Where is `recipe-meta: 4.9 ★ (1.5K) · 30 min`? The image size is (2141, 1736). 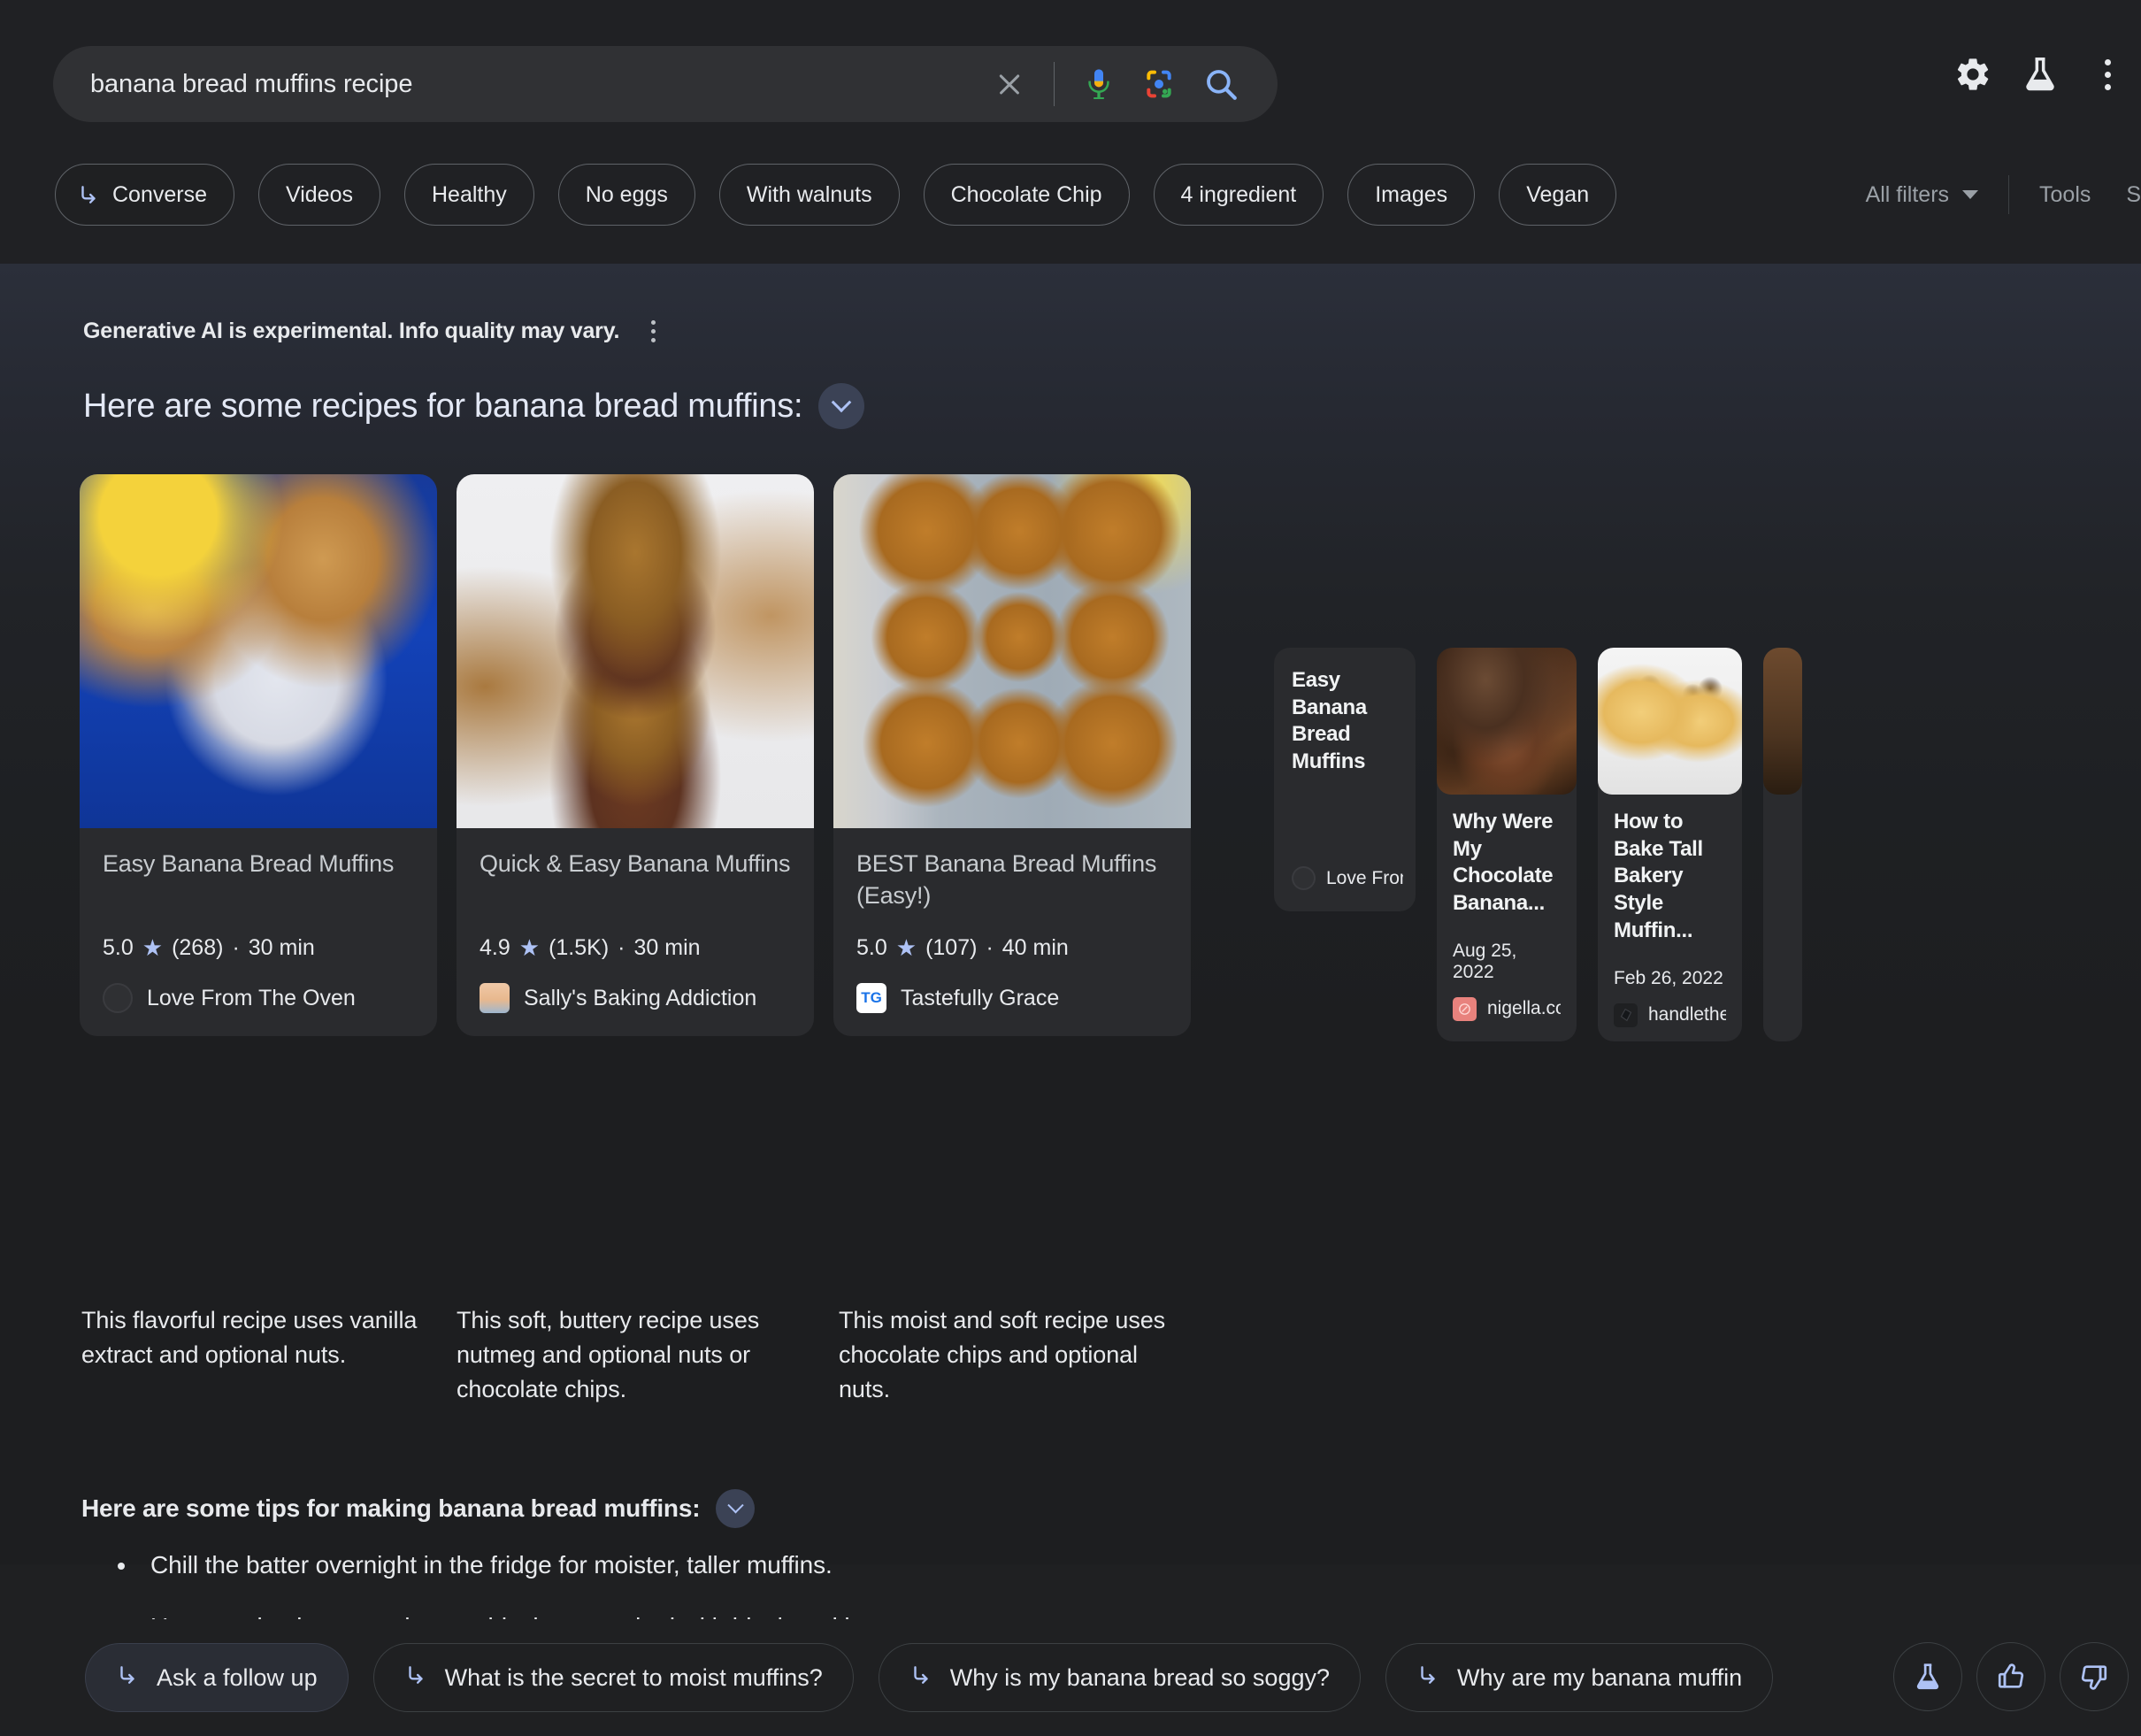
recipe-meta: 4.9 ★ (1.5K) · 30 min is located at coordinates (635, 948).